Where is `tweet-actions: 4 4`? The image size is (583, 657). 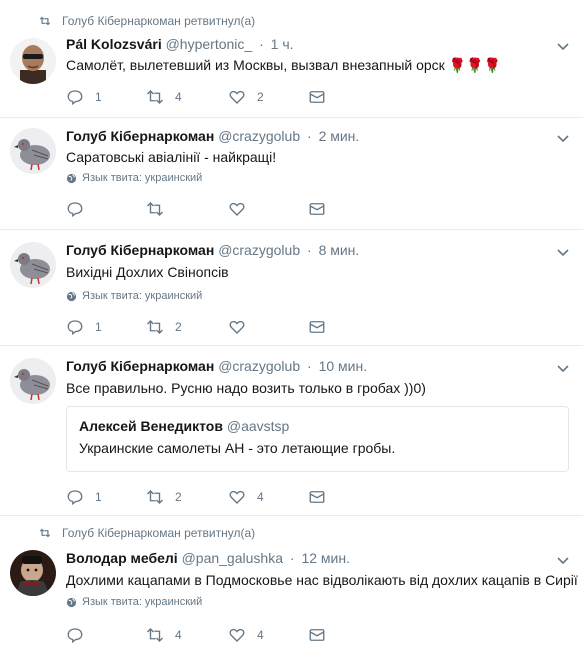
tweet-actions: 4 4 is located at coordinates (201, 636).